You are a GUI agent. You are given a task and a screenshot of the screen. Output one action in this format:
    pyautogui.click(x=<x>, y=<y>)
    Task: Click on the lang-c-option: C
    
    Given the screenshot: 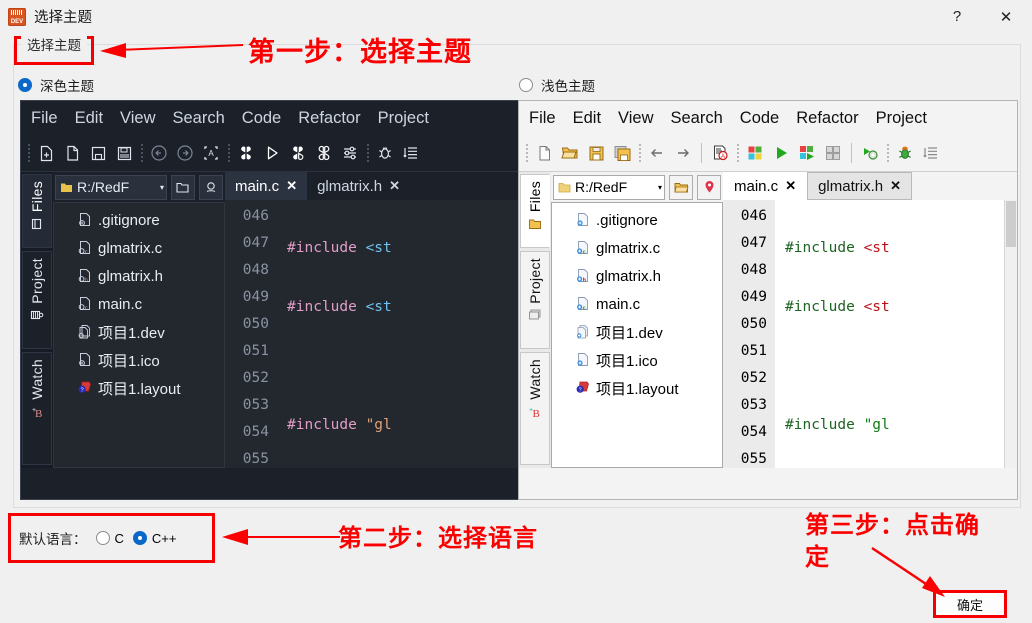 What is the action you would take?
    pyautogui.click(x=109, y=538)
    